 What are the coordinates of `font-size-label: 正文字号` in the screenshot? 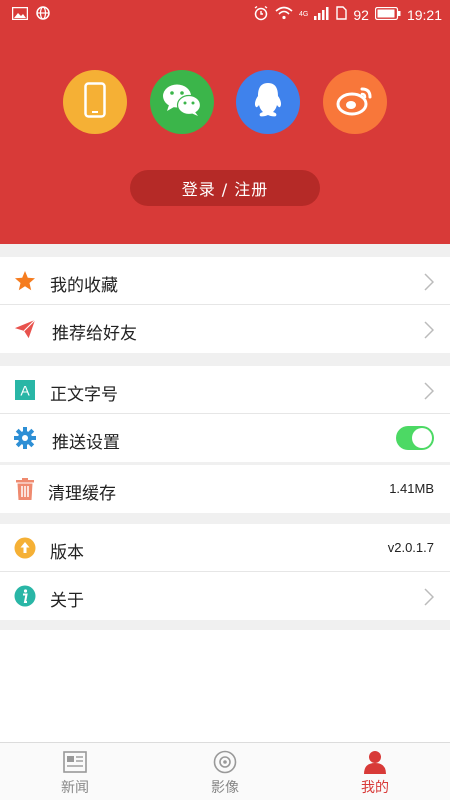 It's located at (84, 395).